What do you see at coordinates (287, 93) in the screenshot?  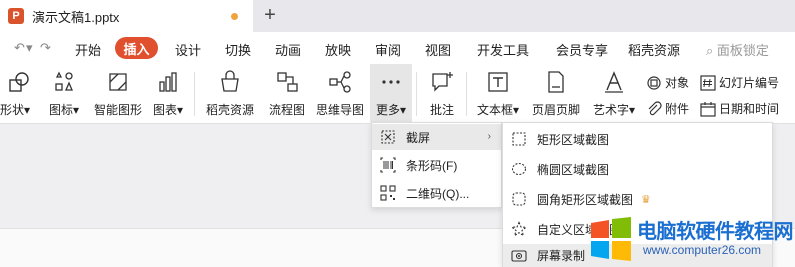 I see `flowchart-button: 流程图` at bounding box center [287, 93].